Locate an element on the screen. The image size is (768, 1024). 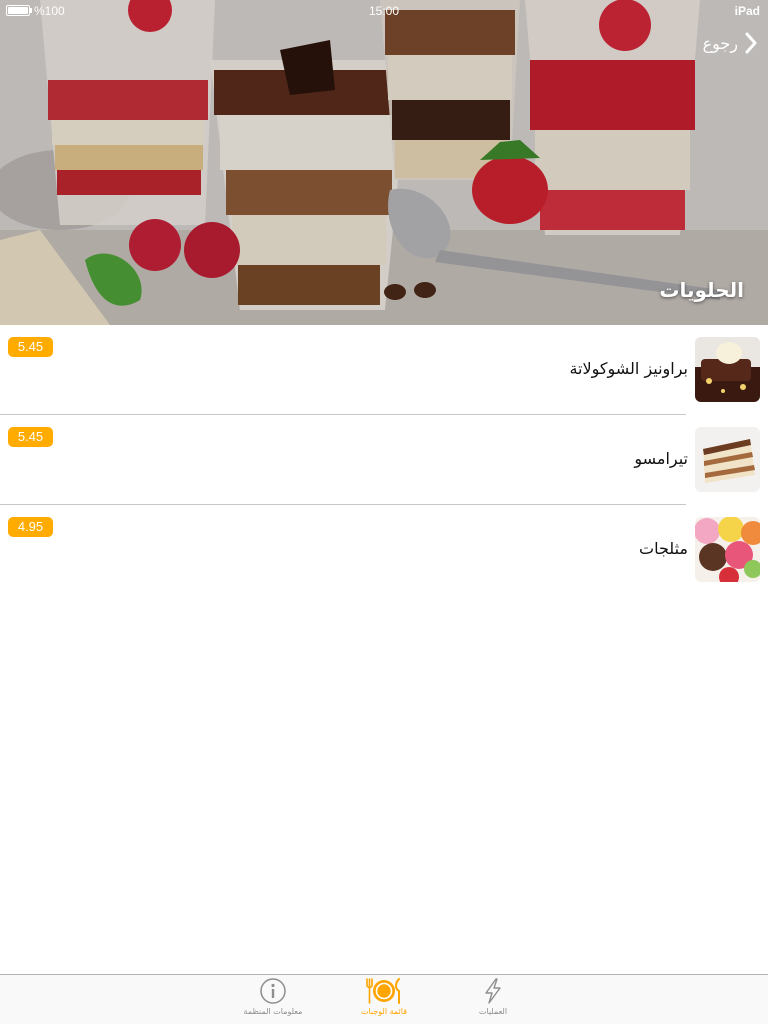
info-icon is located at coordinates (273, 991).